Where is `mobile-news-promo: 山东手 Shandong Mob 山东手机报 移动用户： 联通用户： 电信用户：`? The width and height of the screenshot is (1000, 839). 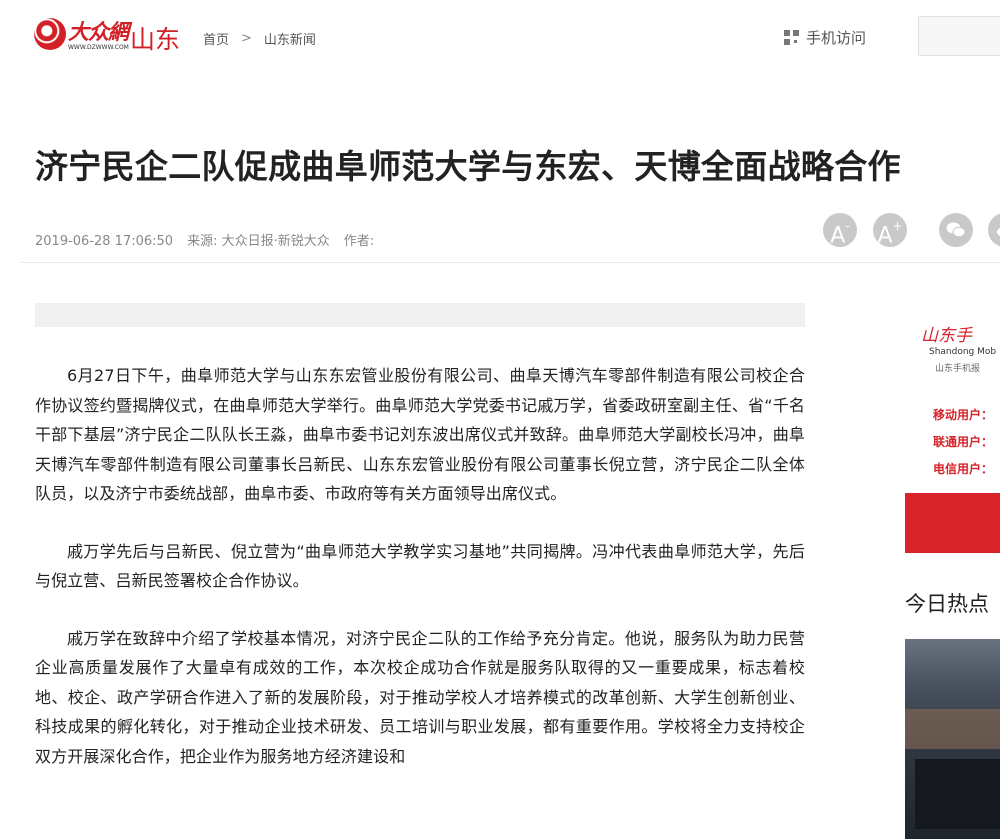 mobile-news-promo: 山东手 Shandong Mob 山东手机报 移动用户： 联通用户： 电信用户： is located at coordinates (952, 428).